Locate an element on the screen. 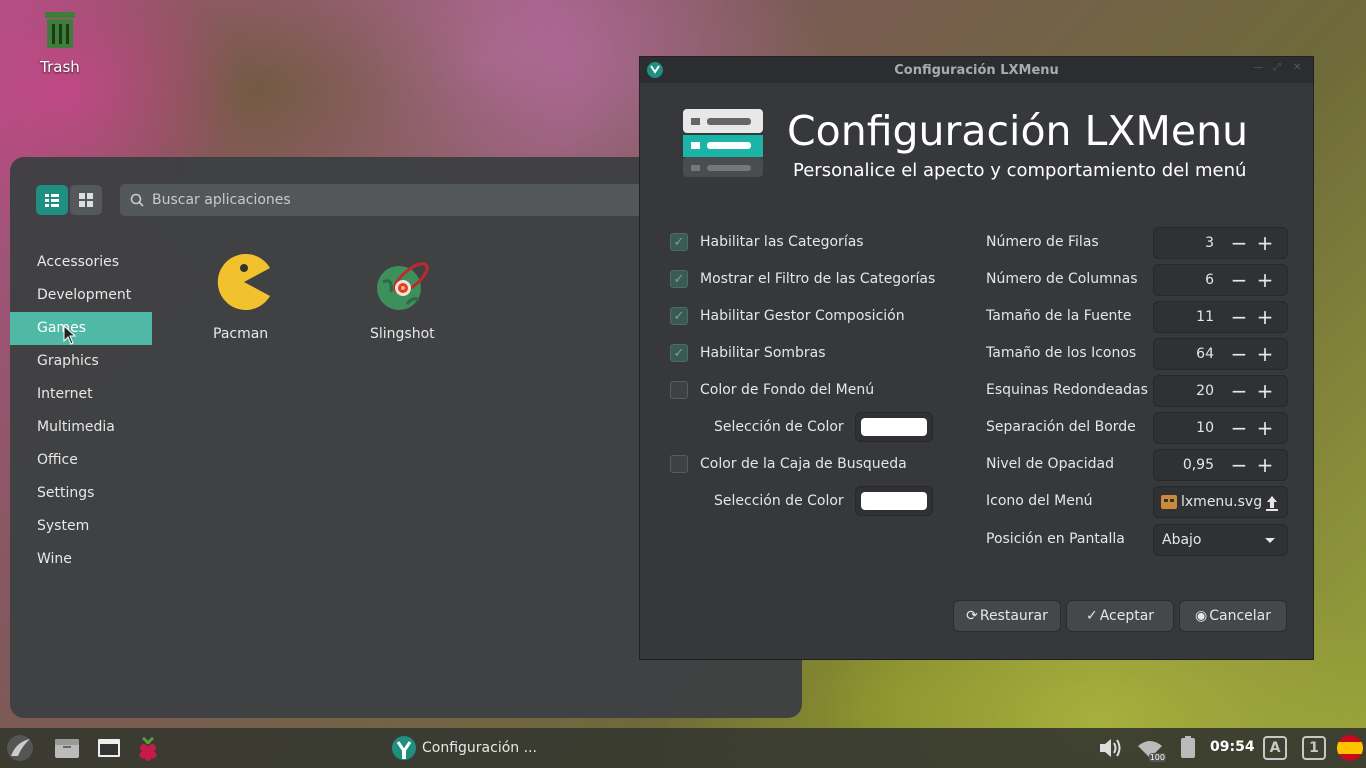  search-box-color-button is located at coordinates (894, 501).